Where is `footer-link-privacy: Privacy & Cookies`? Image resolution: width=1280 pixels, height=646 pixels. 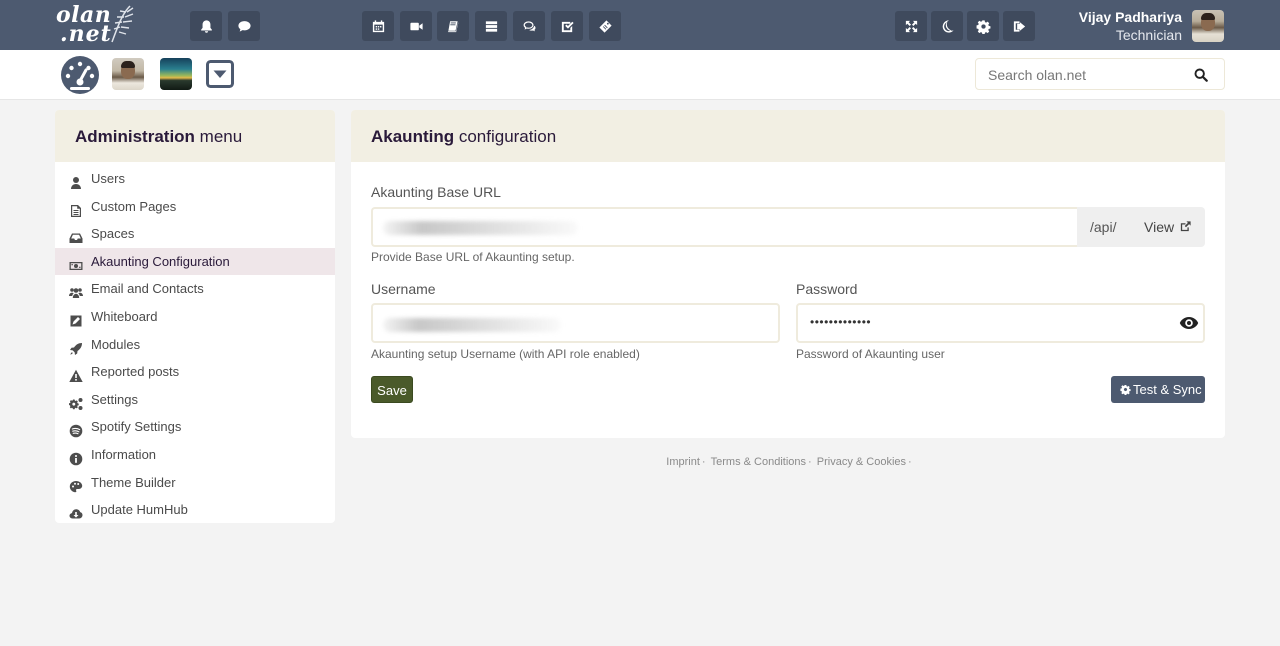 footer-link-privacy: Privacy & Cookies is located at coordinates (861, 462).